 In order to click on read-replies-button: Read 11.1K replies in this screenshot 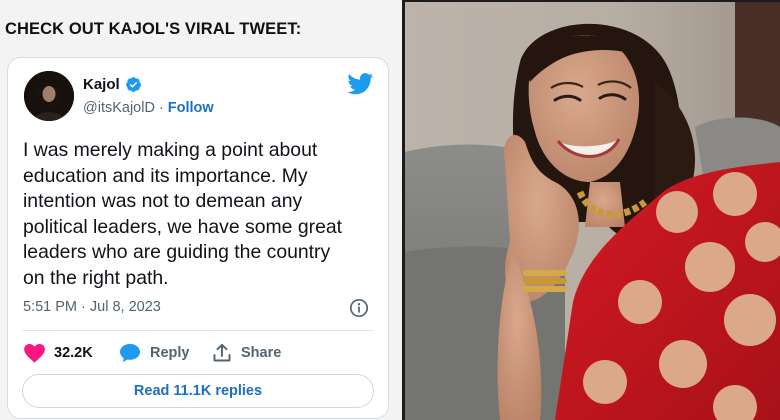, I will do `click(198, 391)`.